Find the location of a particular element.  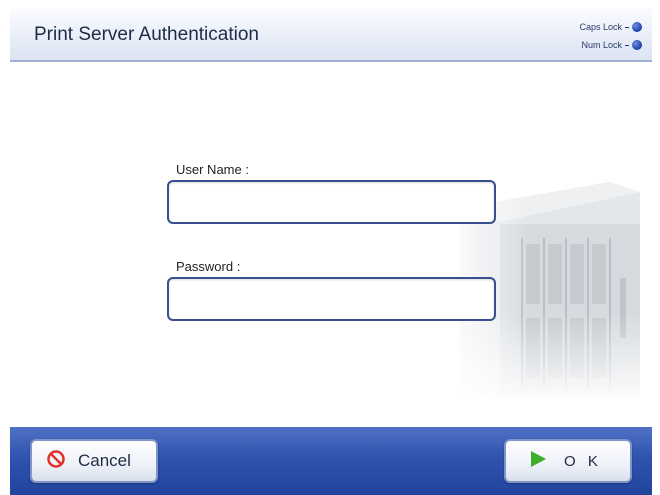

caps-lock-connector is located at coordinates (627, 27).